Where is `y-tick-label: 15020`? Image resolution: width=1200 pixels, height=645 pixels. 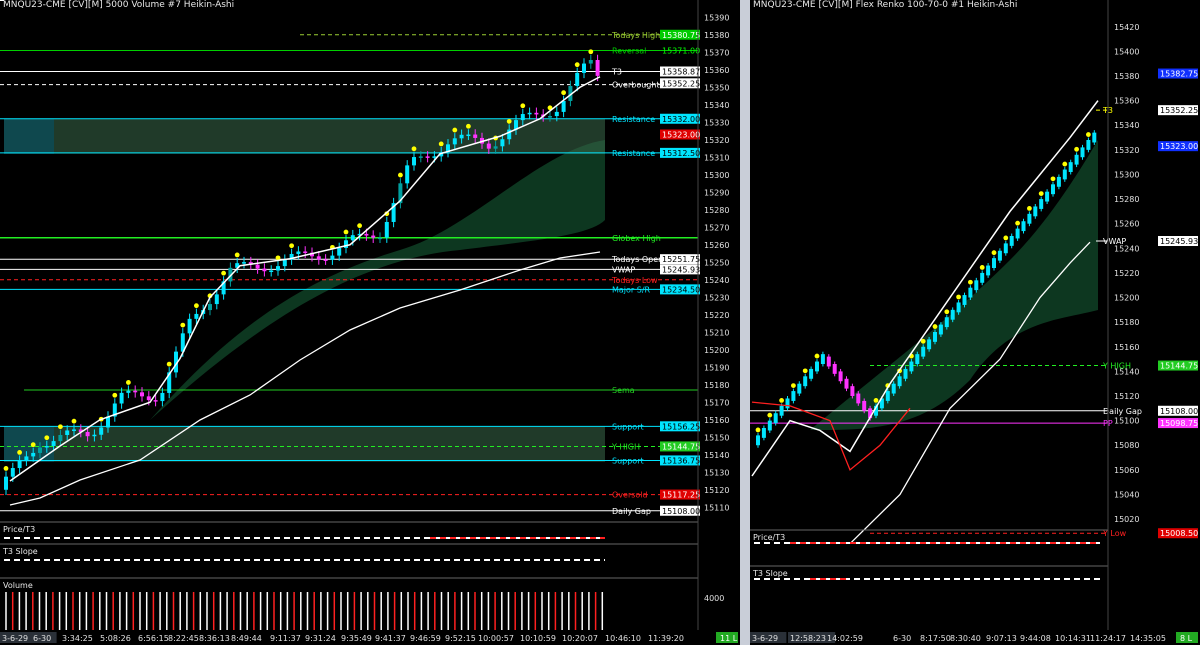
y-tick-label: 15020 is located at coordinates (1126, 519).